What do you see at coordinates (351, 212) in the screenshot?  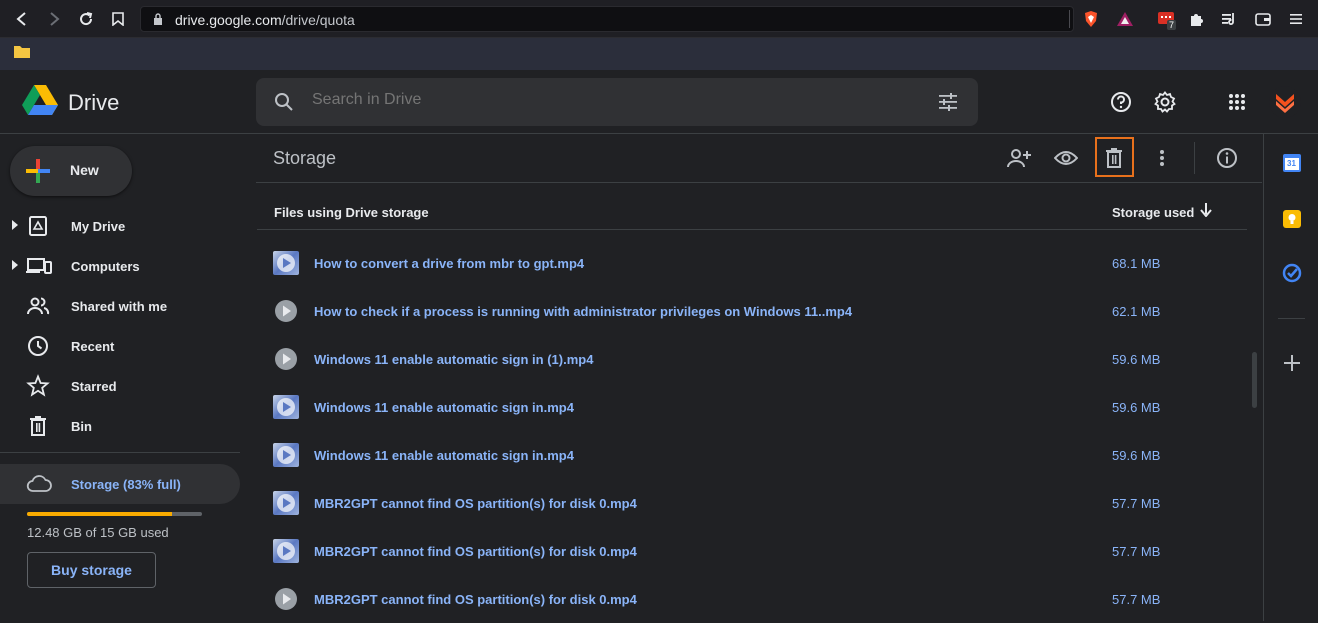 I see `column-files-header: Files using Drive storage` at bounding box center [351, 212].